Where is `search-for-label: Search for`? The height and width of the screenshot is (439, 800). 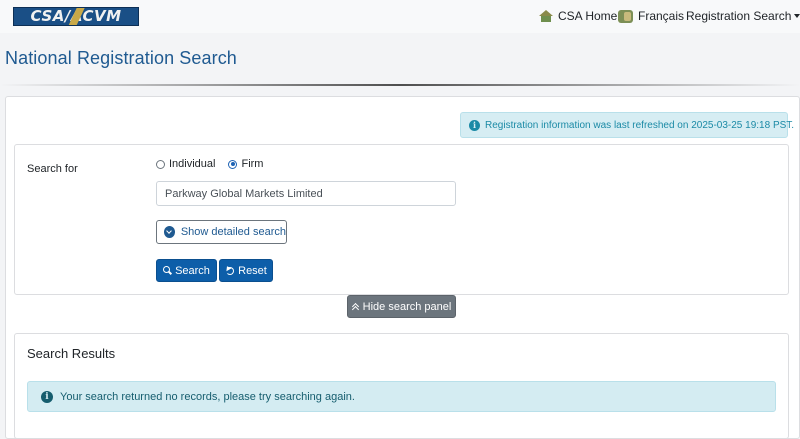
search-for-label: Search for is located at coordinates (52, 169).